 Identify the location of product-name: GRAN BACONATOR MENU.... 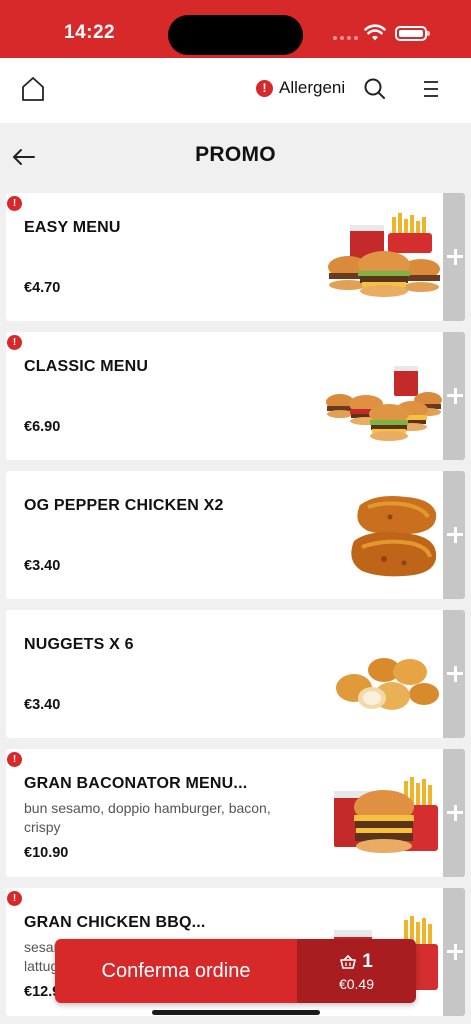
(136, 783).